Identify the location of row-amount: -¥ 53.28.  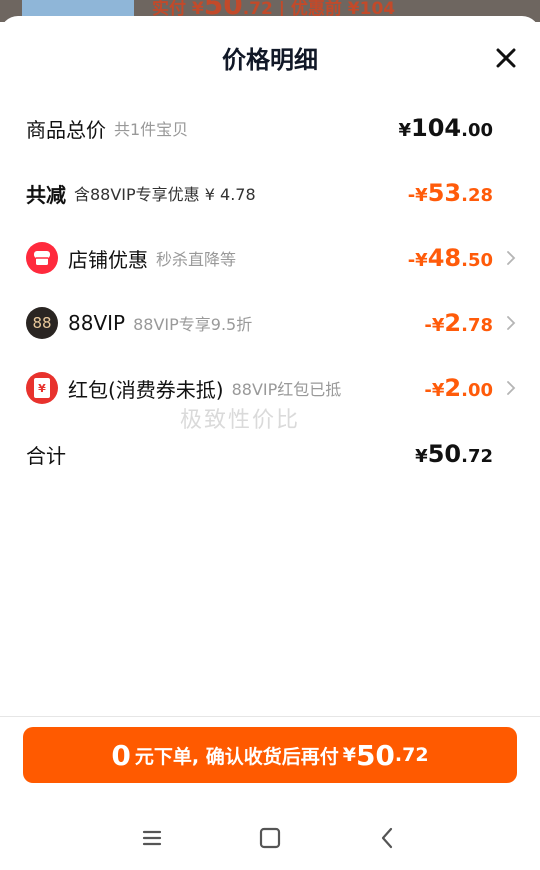
(450, 193).